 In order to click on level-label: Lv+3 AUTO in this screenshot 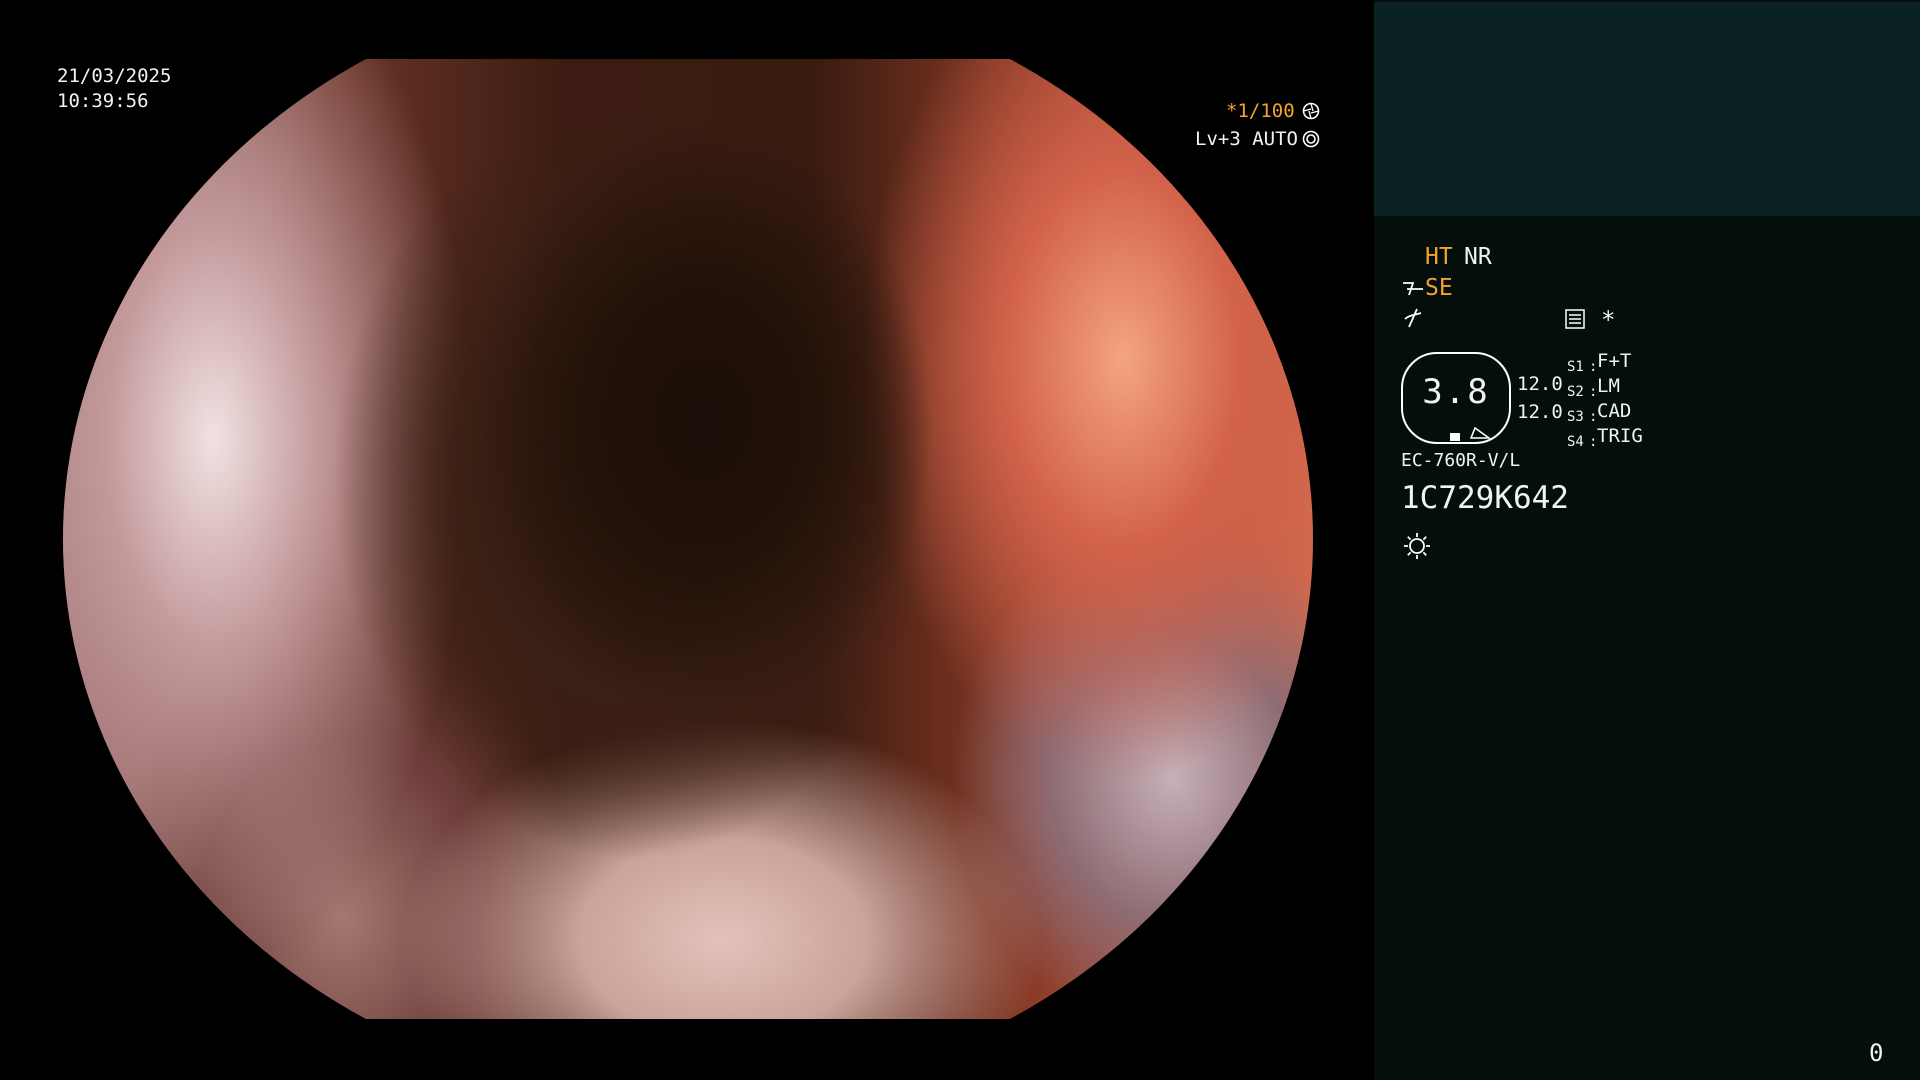, I will do `click(1246, 139)`.